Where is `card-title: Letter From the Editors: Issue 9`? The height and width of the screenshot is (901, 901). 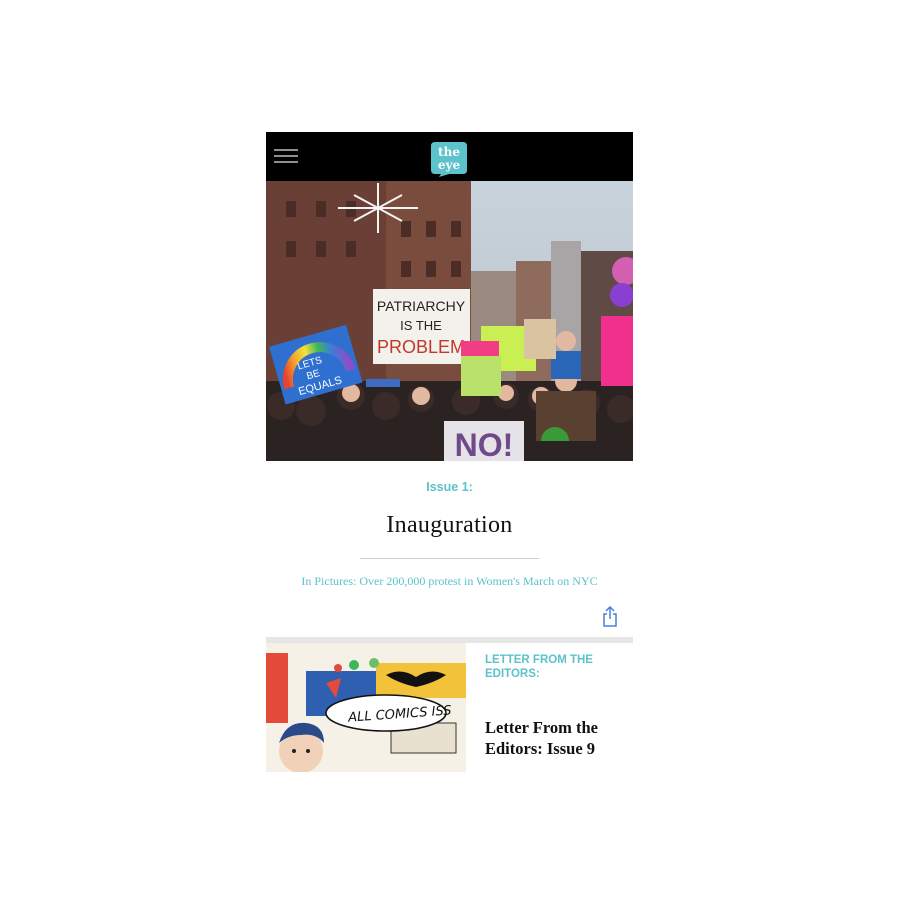 card-title: Letter From the Editors: Issue 9 is located at coordinates (555, 738).